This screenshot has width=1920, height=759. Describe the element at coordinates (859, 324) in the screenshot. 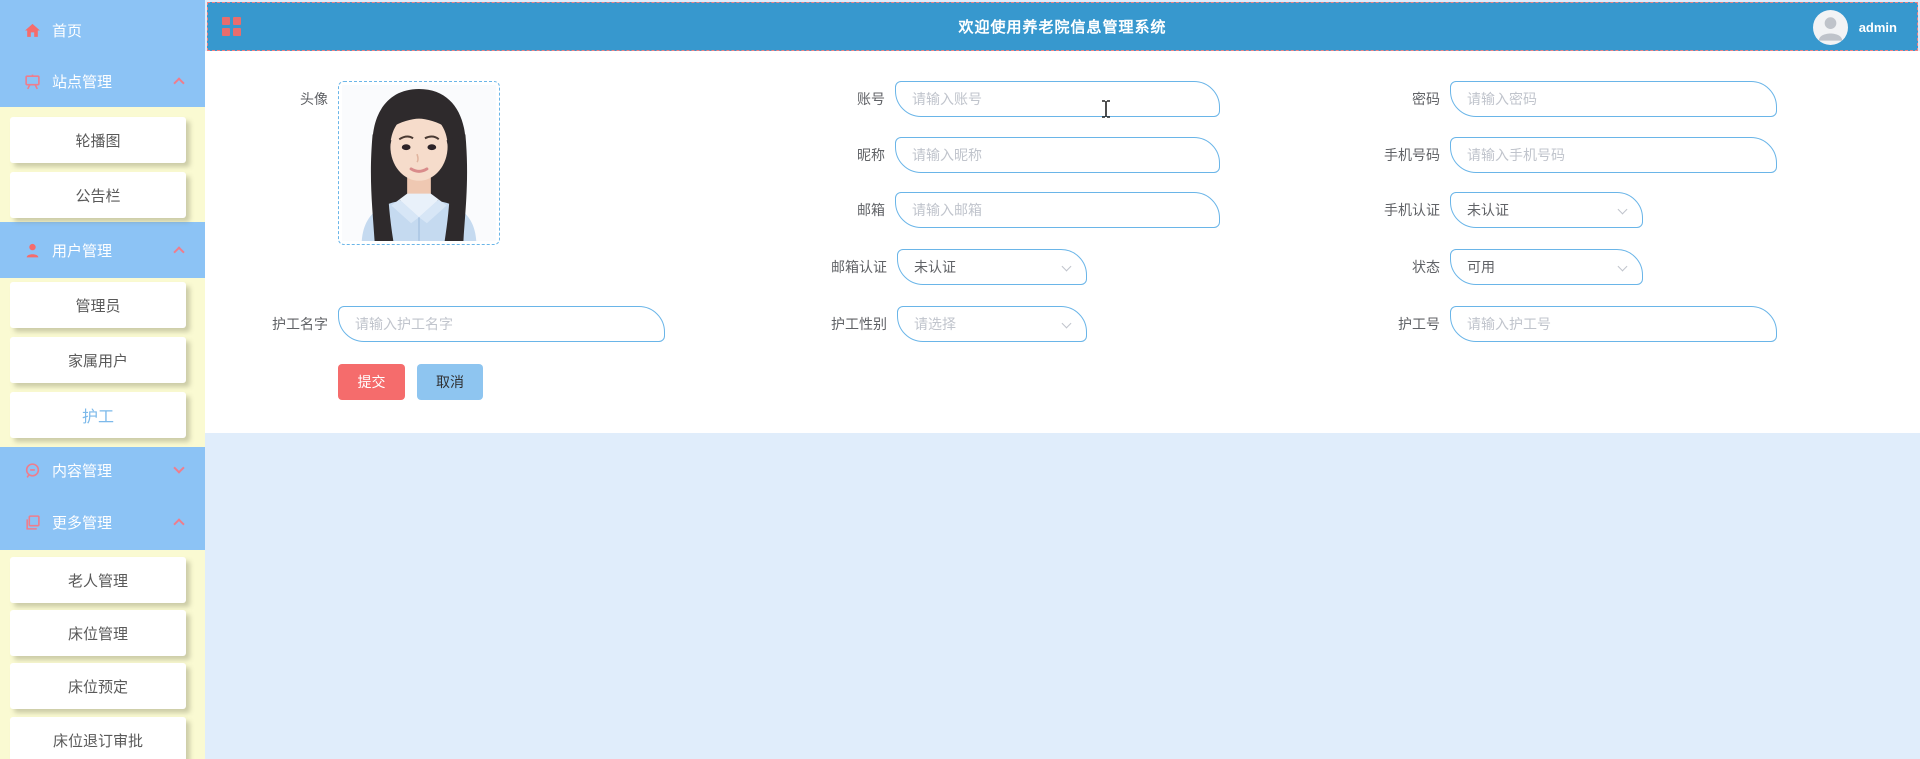

I see `caregiver-gender-label: 护工性别` at that location.